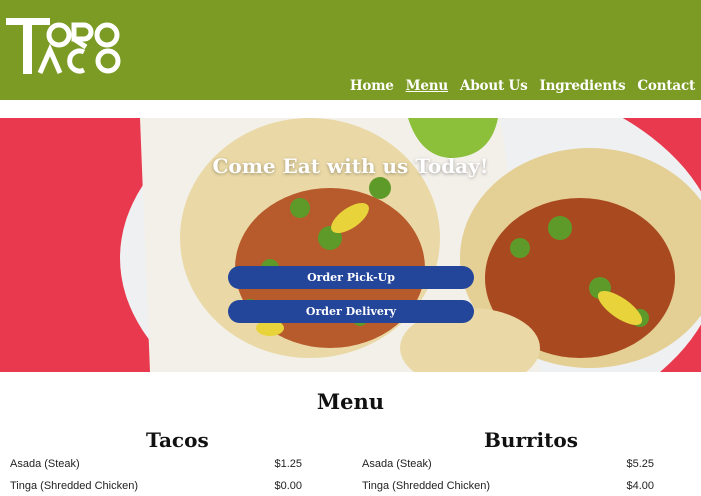 The image size is (701, 496). Describe the element at coordinates (508, 486) in the screenshot. I see `menu-row: Tinga (Shredded Chicken) $4.00` at that location.